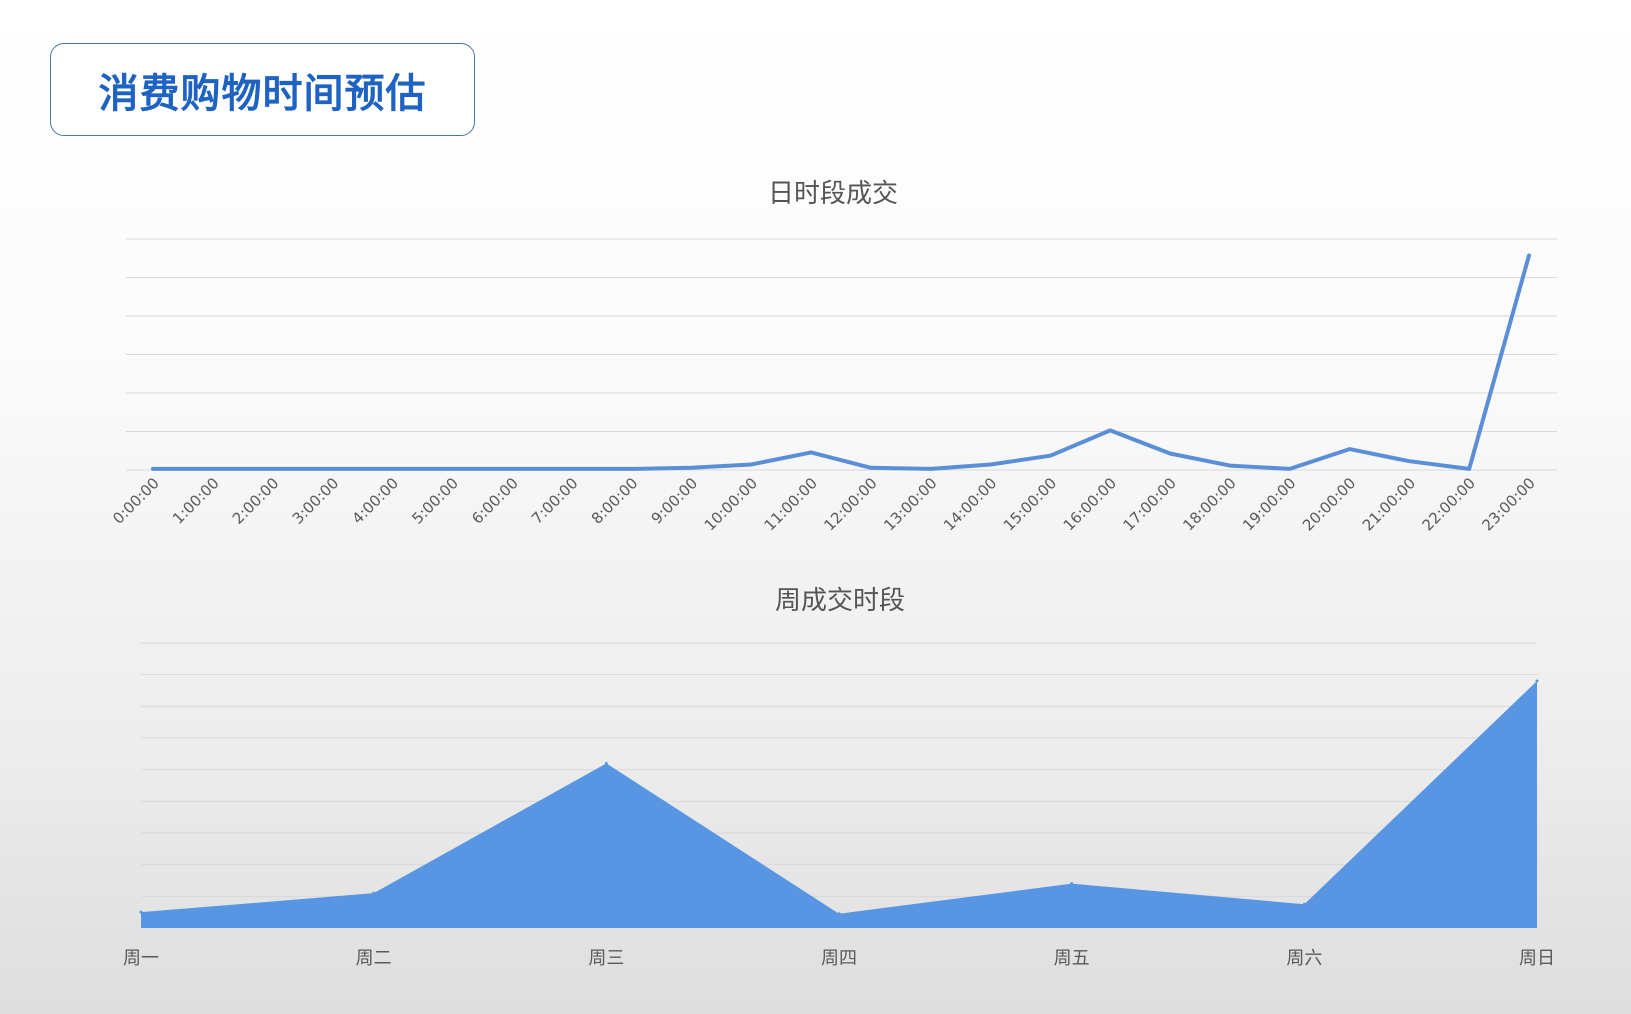  I want to click on weekly-x-tick-label: 周二, so click(374, 958).